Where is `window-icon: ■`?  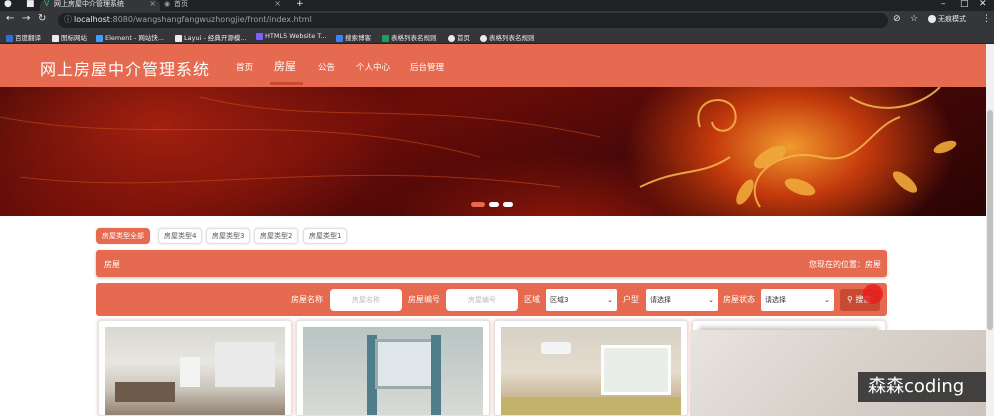
window-icon: ■ is located at coordinates (30, 4).